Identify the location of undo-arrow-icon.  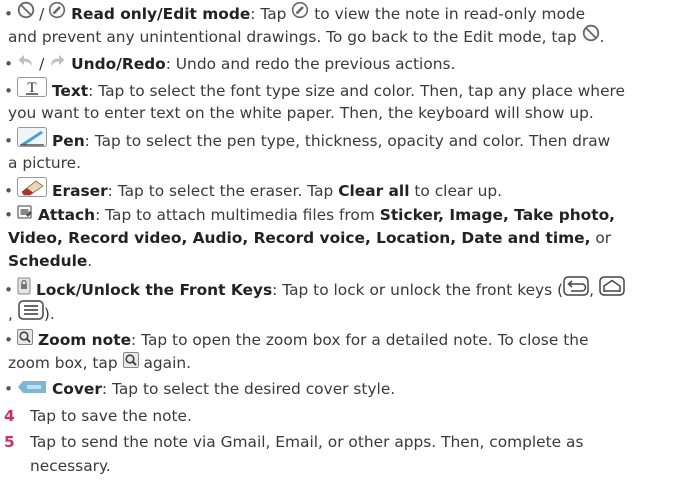
(26, 64).